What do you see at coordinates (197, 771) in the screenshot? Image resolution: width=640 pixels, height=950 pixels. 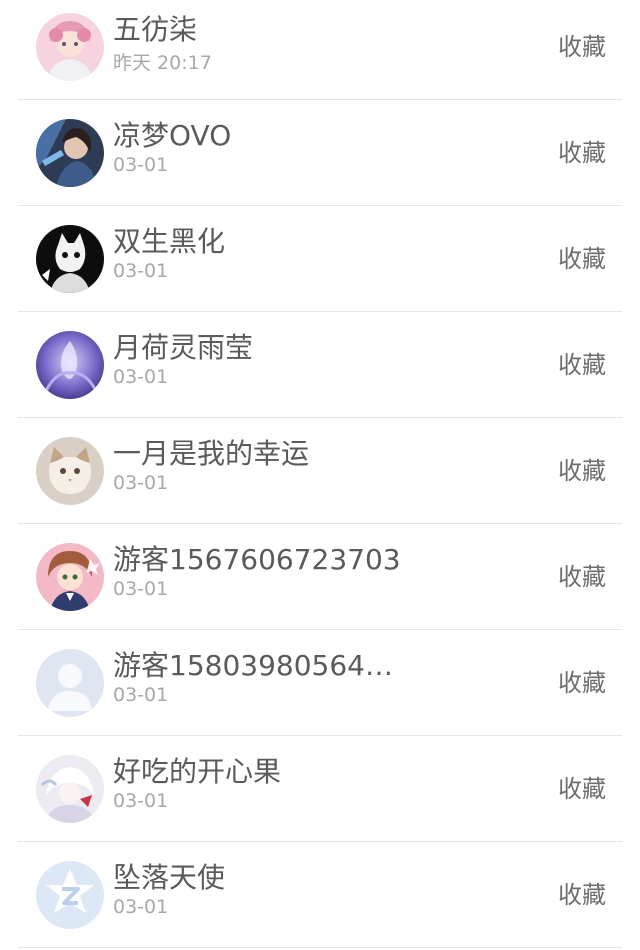 I see `contact-name: 好吃的开心果` at bounding box center [197, 771].